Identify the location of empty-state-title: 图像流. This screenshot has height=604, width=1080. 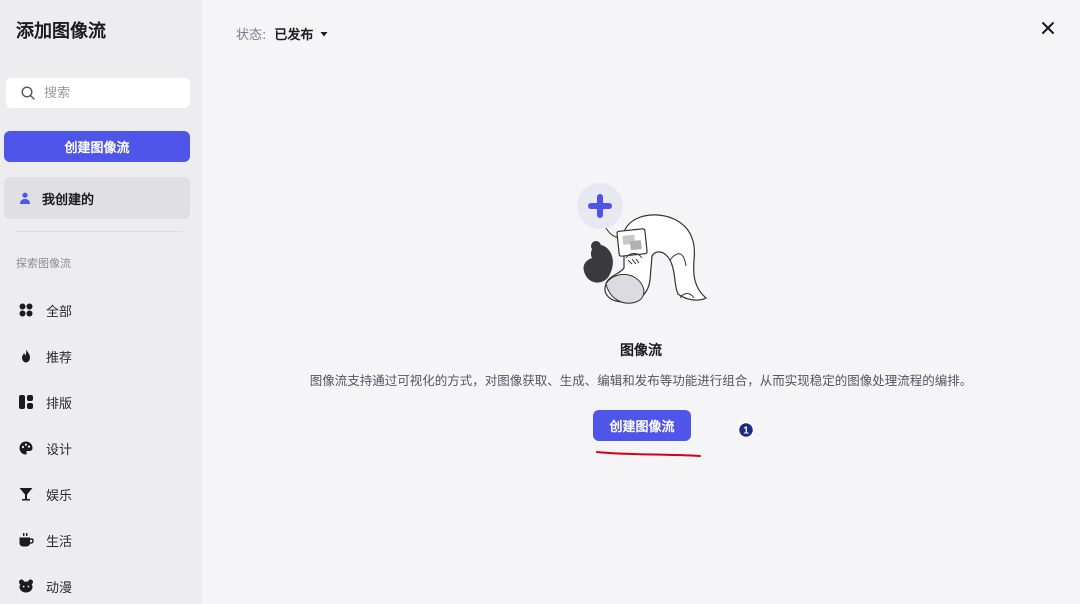
(641, 351).